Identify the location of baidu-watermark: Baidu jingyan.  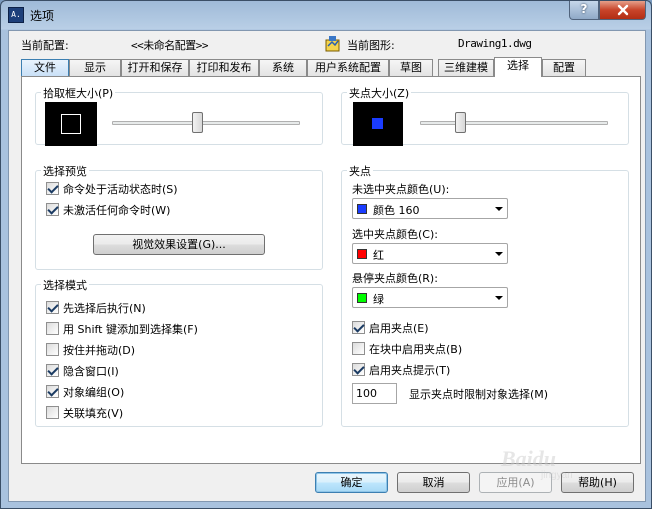
(571, 466).